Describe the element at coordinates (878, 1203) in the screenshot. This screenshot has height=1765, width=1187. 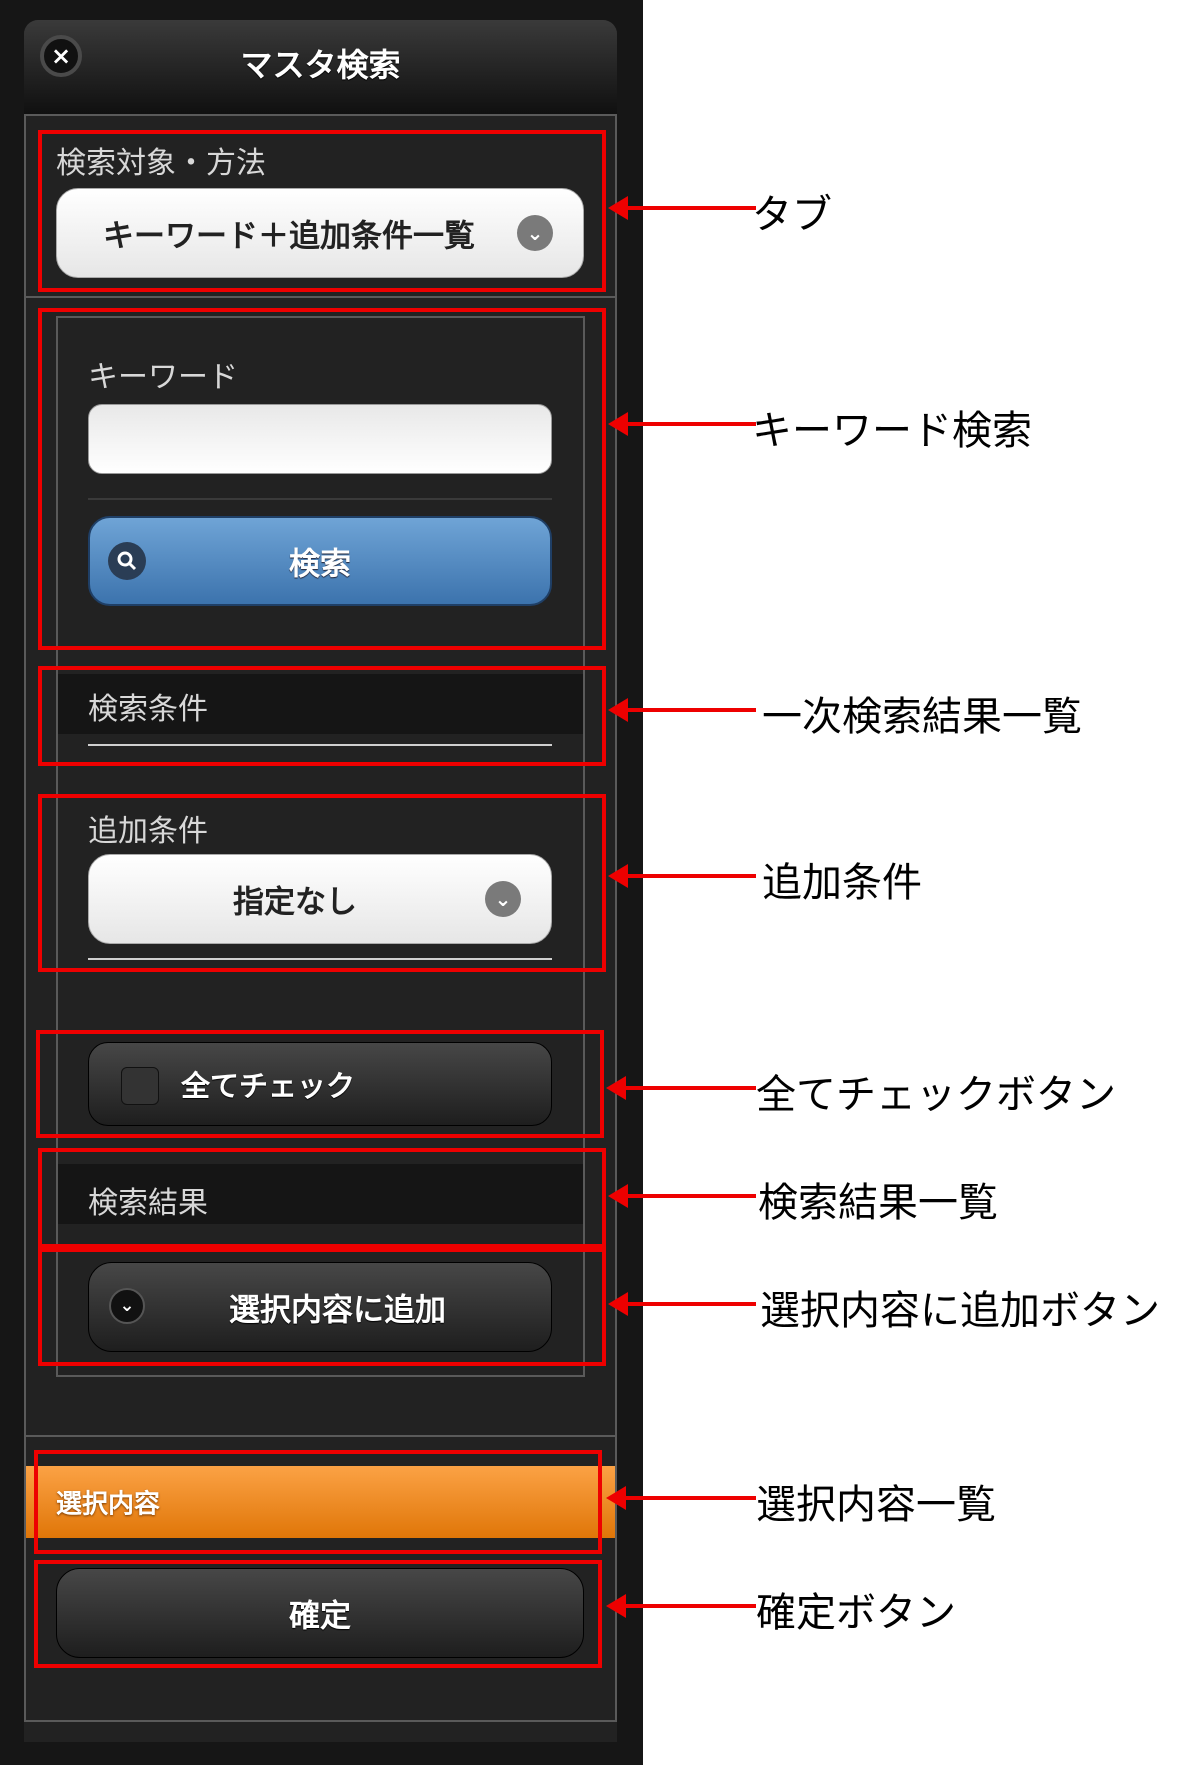
I see `annotation-label-results-list: 検索結果一覧` at that location.